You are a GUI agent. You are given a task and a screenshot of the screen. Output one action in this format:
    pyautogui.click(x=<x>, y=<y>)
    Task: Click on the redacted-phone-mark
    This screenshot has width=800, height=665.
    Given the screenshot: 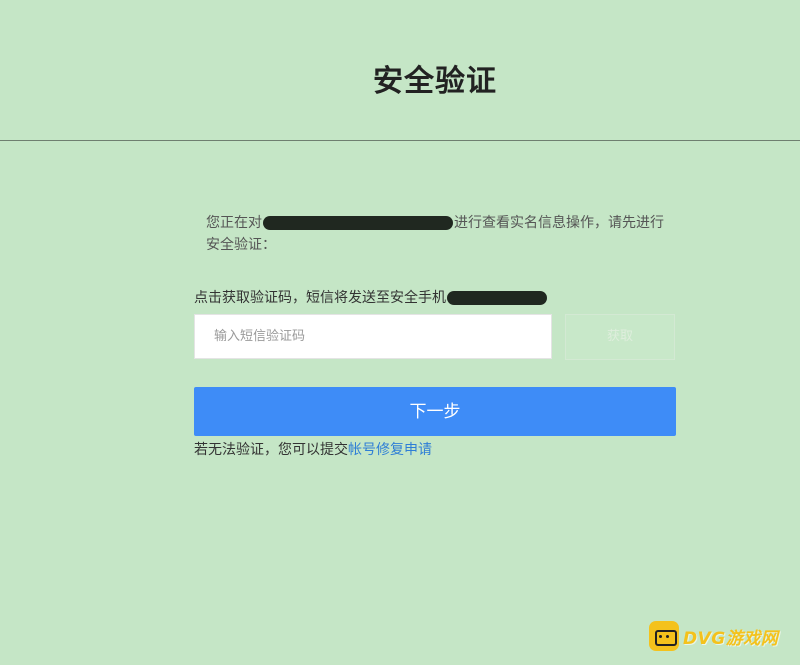 What is the action you would take?
    pyautogui.click(x=497, y=298)
    